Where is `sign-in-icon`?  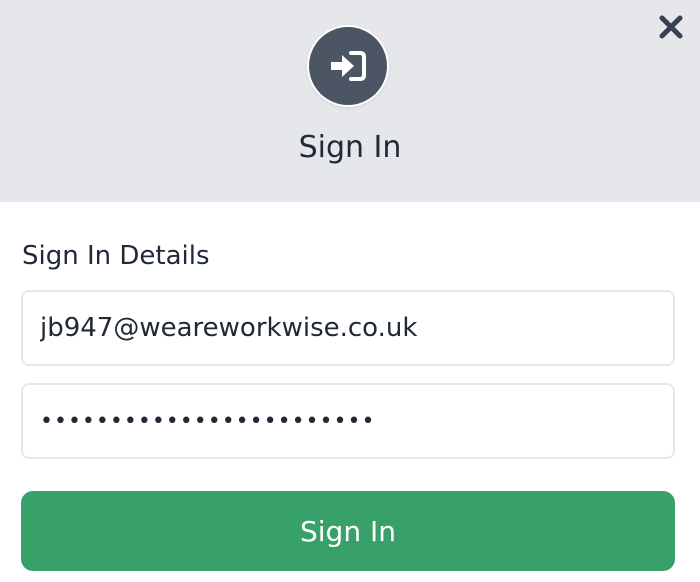
sign-in-icon is located at coordinates (348, 66).